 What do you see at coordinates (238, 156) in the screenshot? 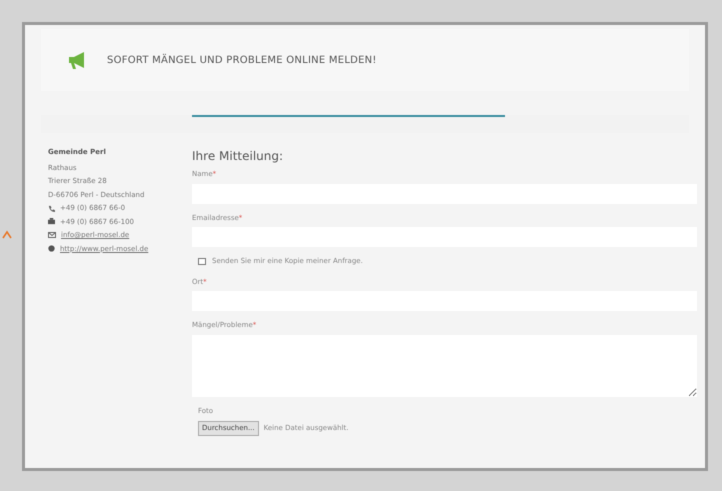
I see `form-title: Ihre Mitteilung:` at bounding box center [238, 156].